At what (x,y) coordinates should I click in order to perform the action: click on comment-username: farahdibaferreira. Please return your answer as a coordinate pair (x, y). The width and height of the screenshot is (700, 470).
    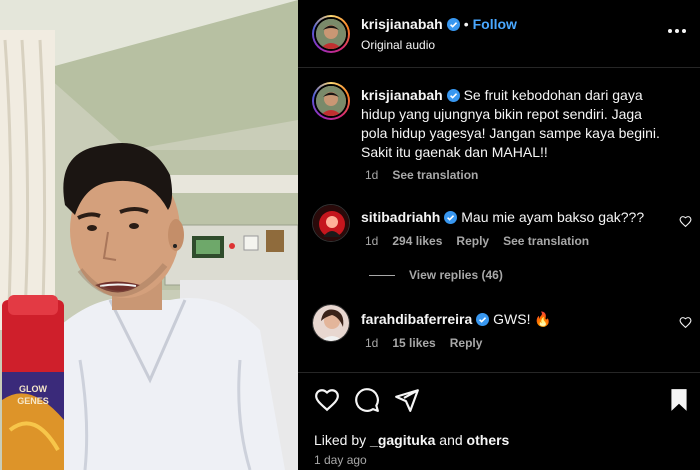
    Looking at the image, I should click on (416, 319).